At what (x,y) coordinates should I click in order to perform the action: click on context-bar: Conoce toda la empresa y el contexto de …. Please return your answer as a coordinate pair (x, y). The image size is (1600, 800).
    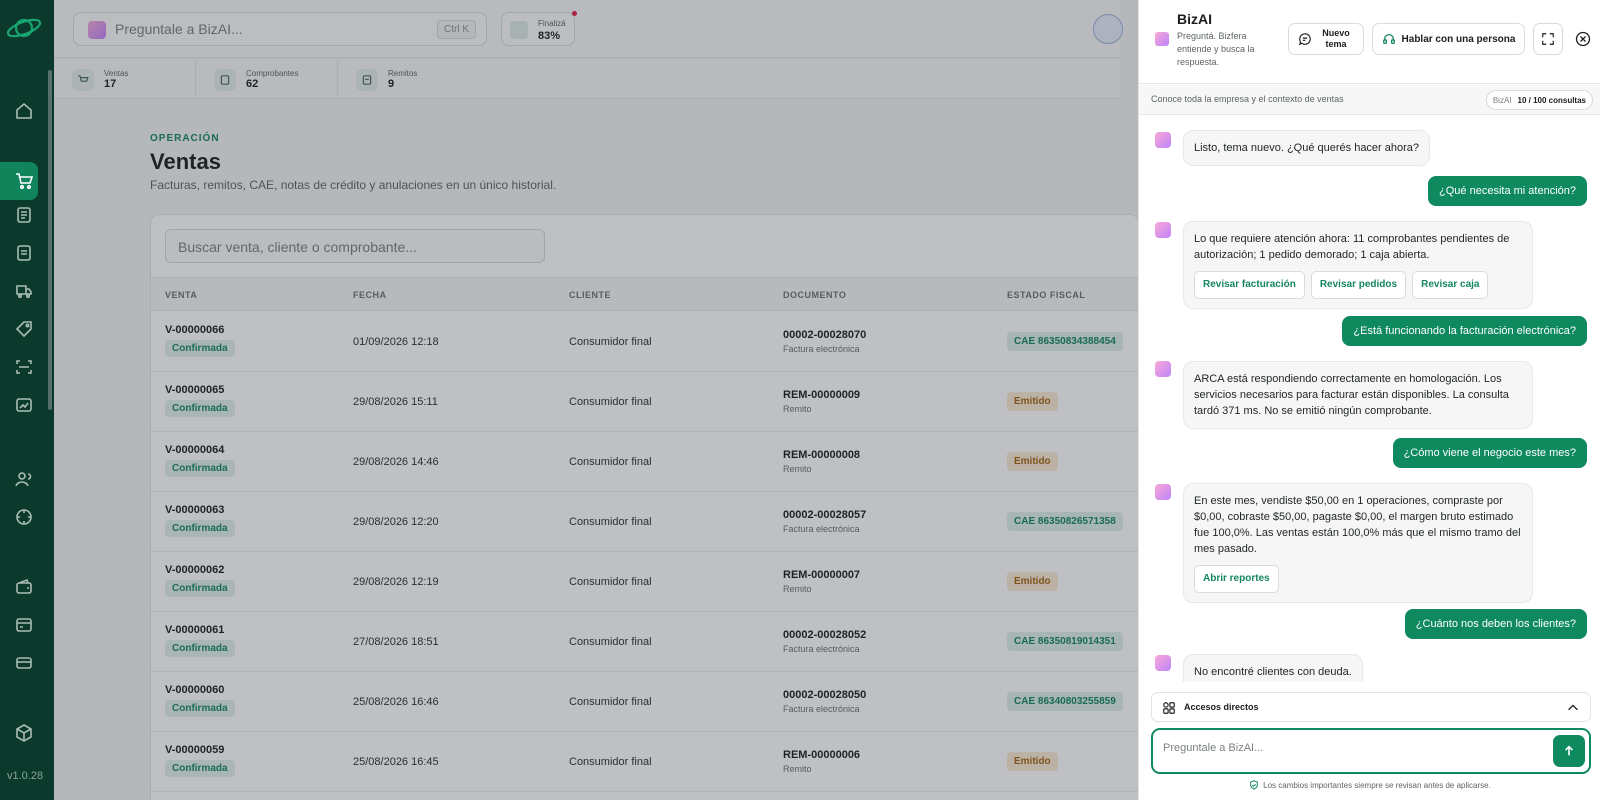
    Looking at the image, I should click on (1369, 100).